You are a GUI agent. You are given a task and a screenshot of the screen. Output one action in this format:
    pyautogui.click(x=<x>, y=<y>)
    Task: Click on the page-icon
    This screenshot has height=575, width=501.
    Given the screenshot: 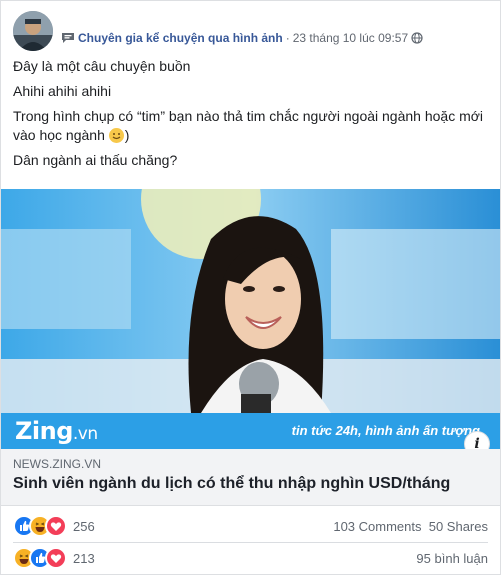 What is the action you would take?
    pyautogui.click(x=68, y=39)
    